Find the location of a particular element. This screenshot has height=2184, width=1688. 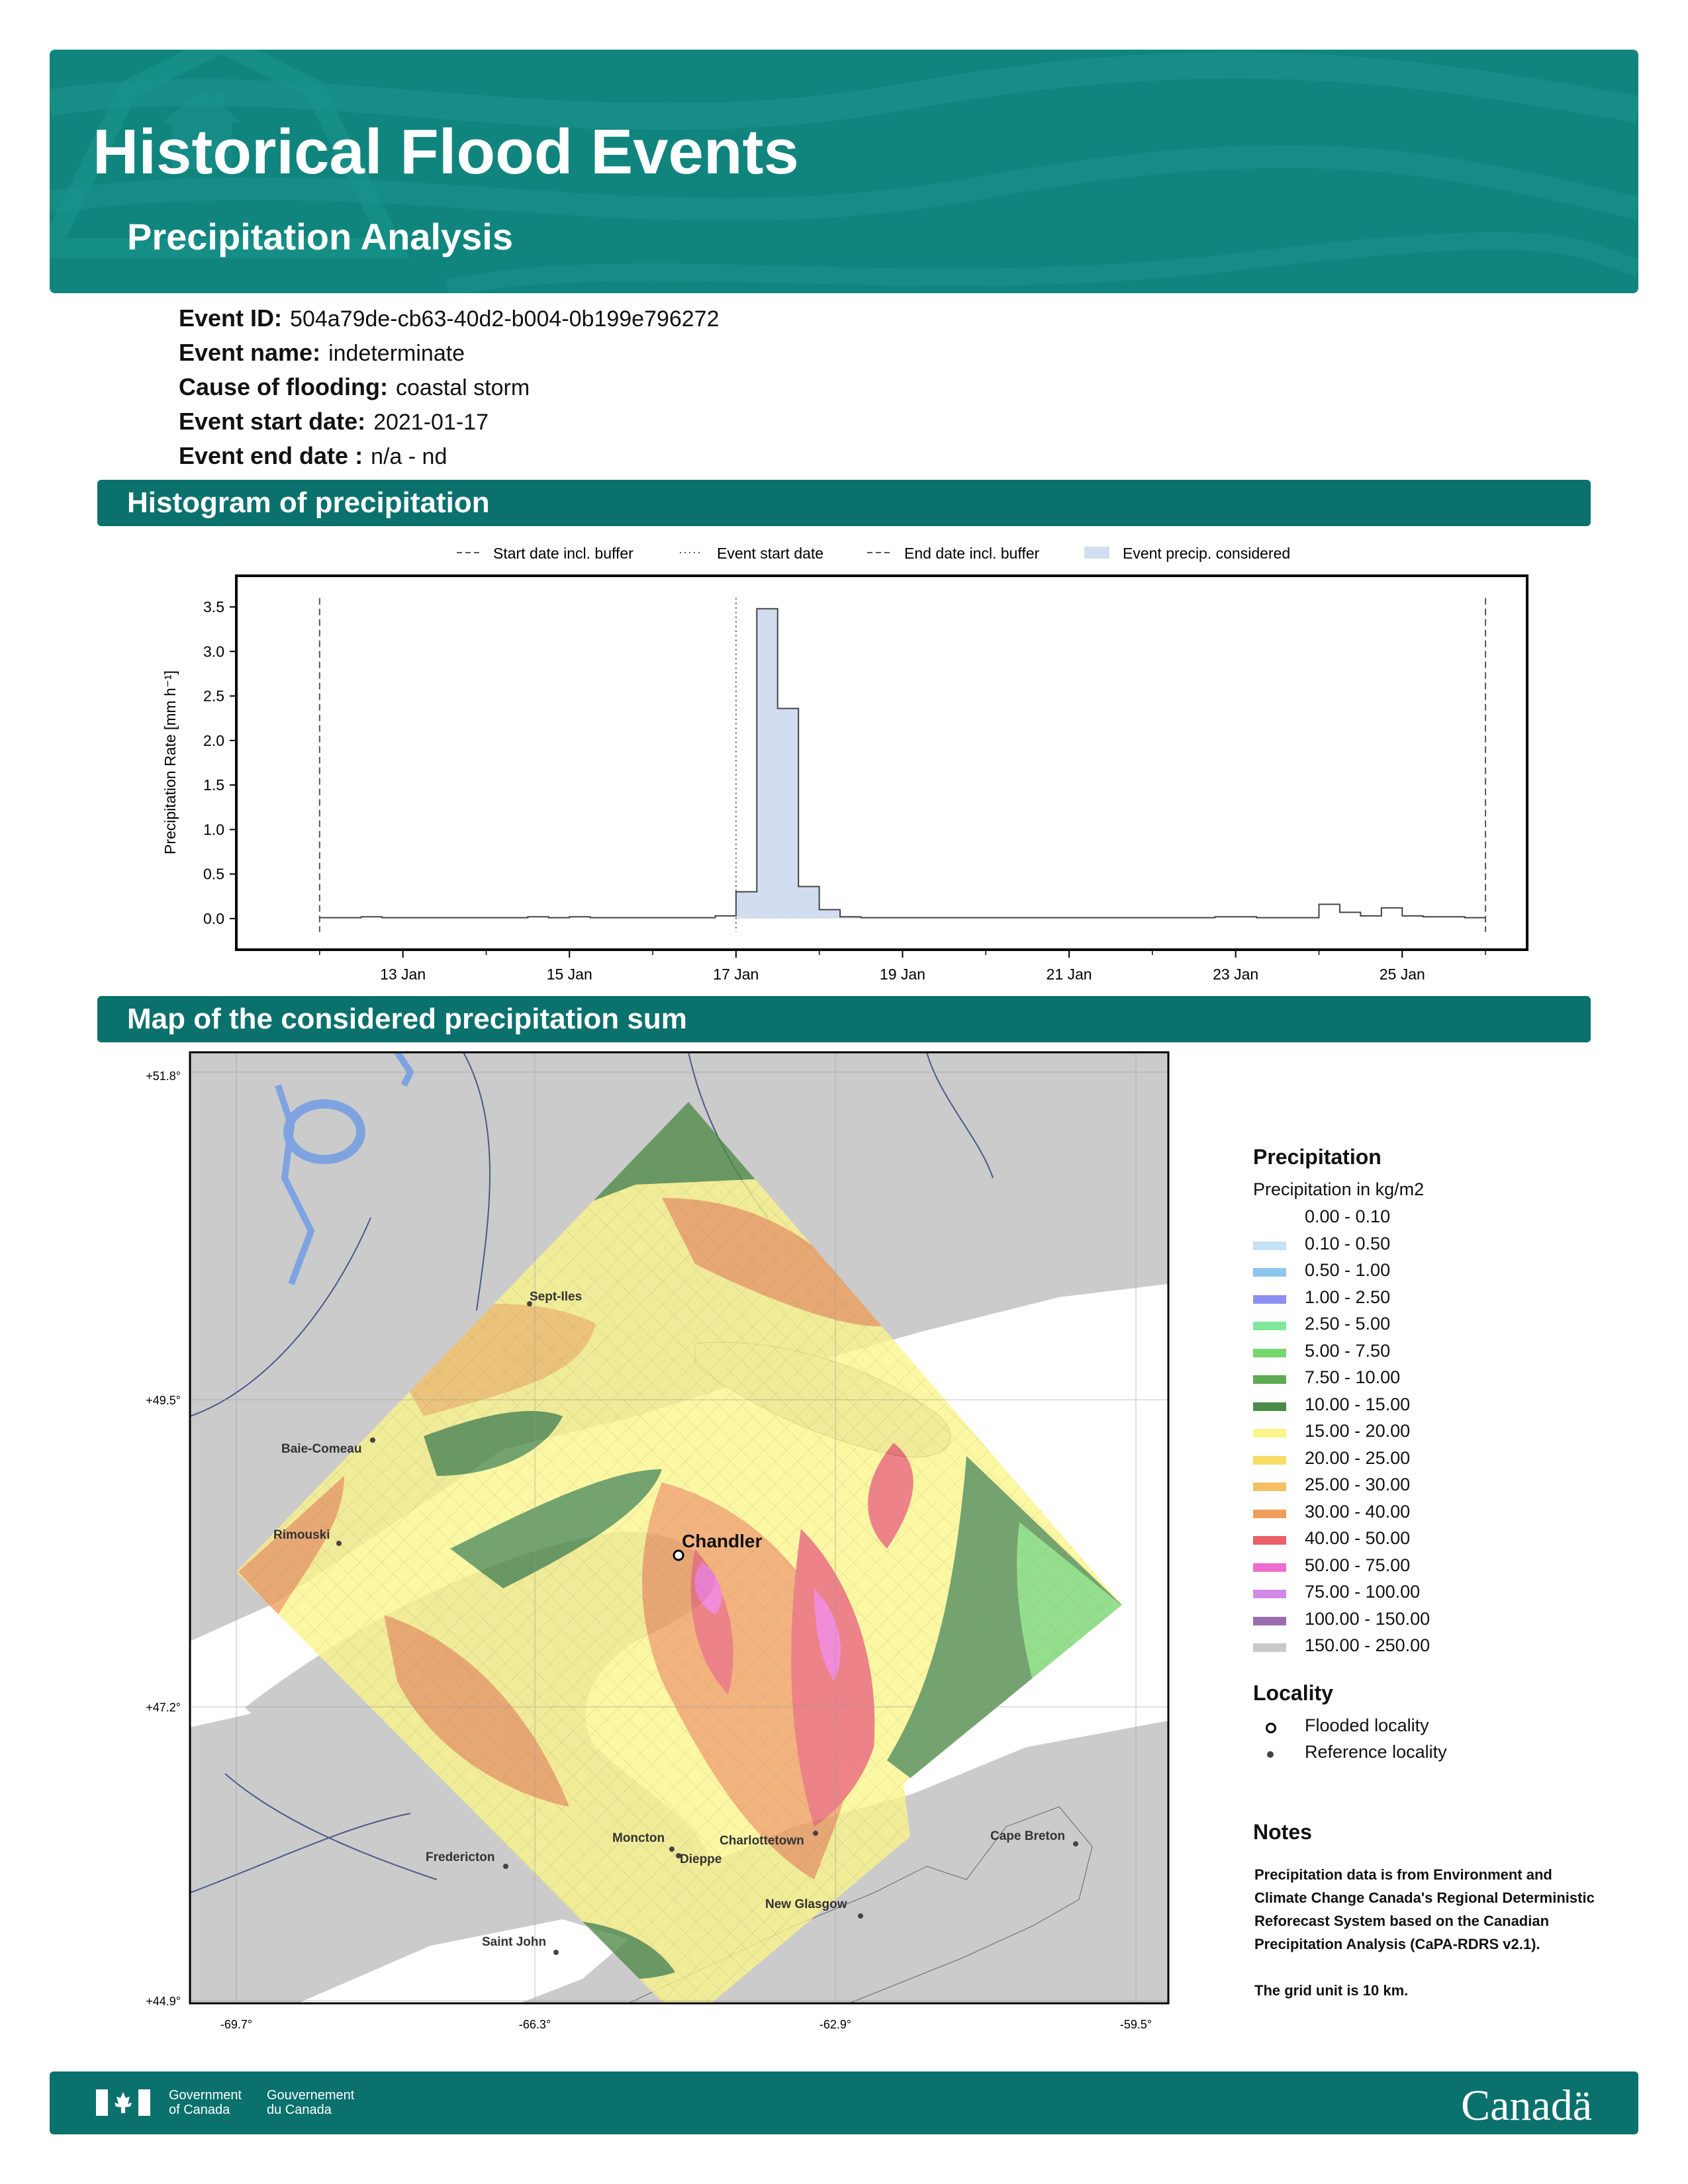

locality-baie-comeau: Baie-Comeau is located at coordinates (321, 1449).